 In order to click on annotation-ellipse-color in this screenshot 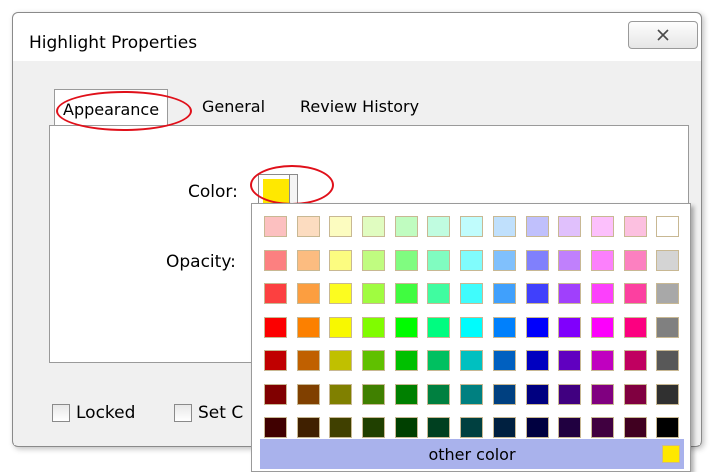, I will do `click(292, 185)`.